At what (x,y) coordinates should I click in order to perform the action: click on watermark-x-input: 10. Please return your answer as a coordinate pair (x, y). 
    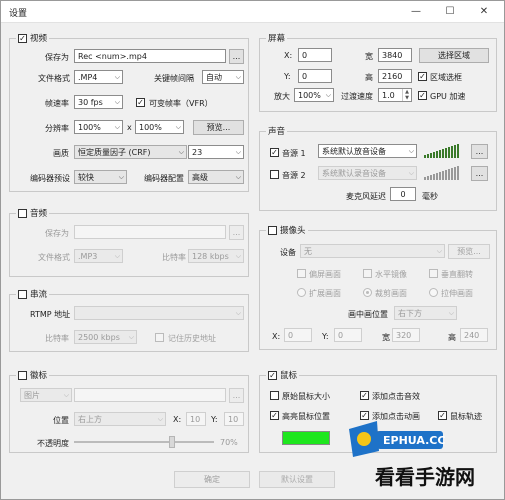
    Looking at the image, I should click on (196, 419).